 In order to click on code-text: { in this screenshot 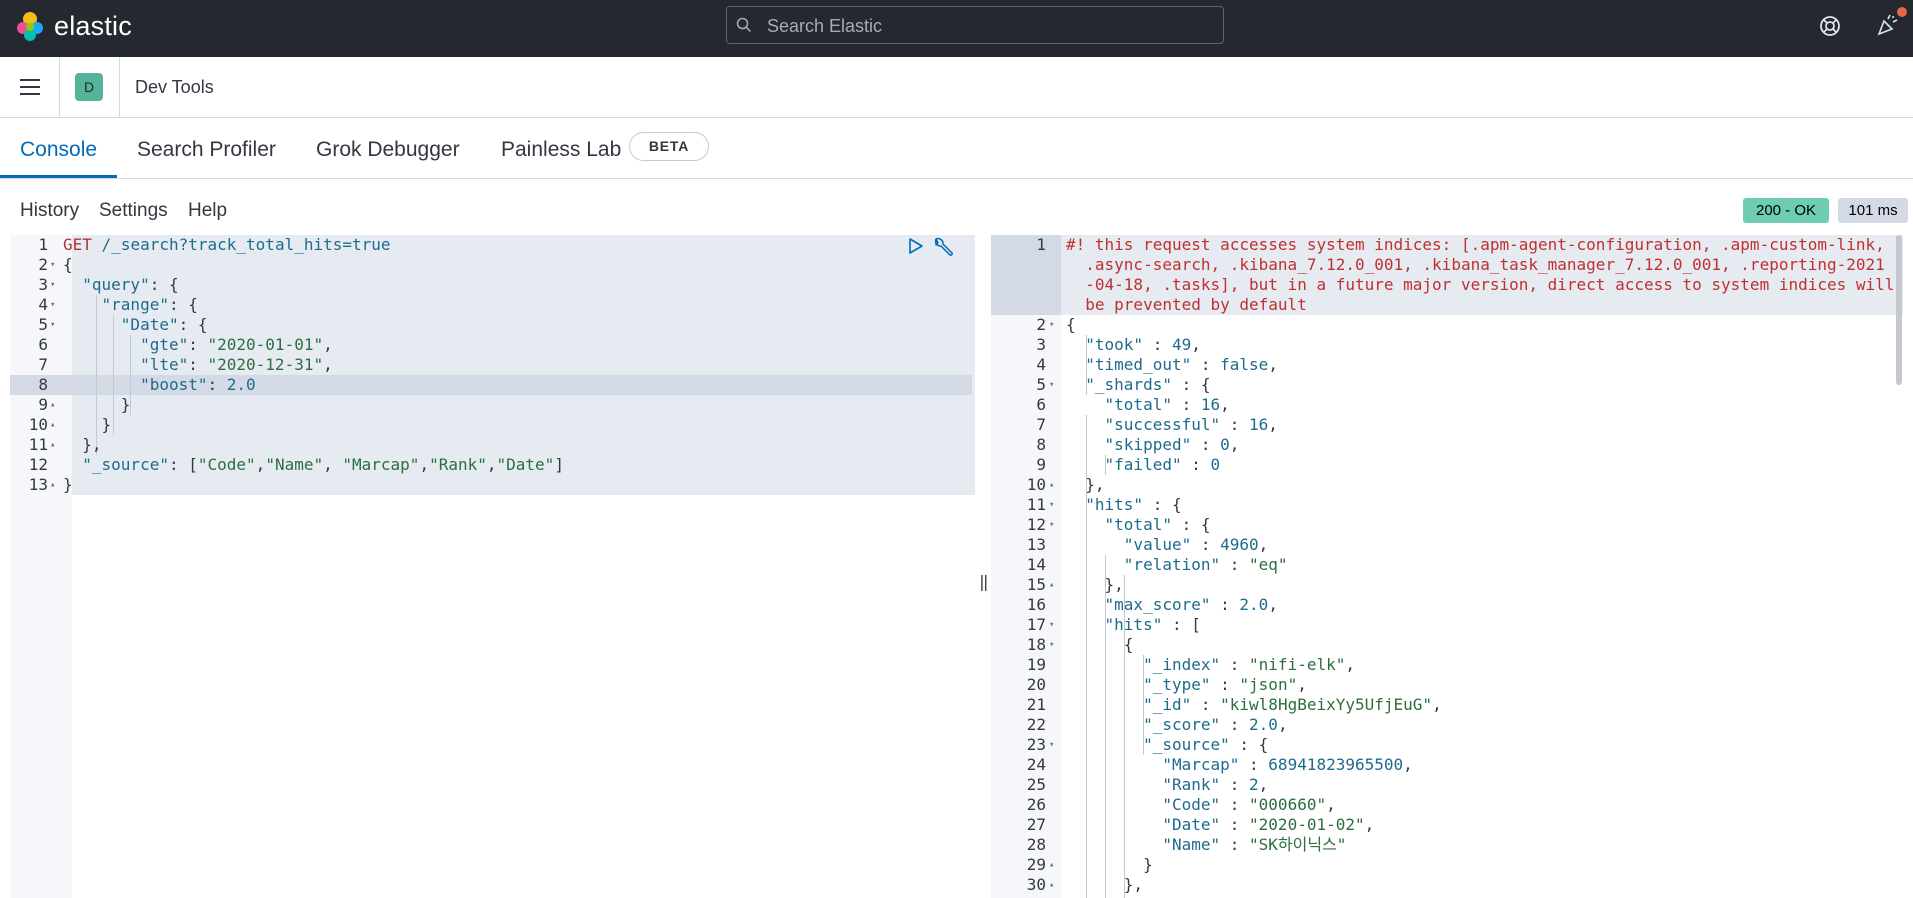, I will do `click(1100, 645)`.